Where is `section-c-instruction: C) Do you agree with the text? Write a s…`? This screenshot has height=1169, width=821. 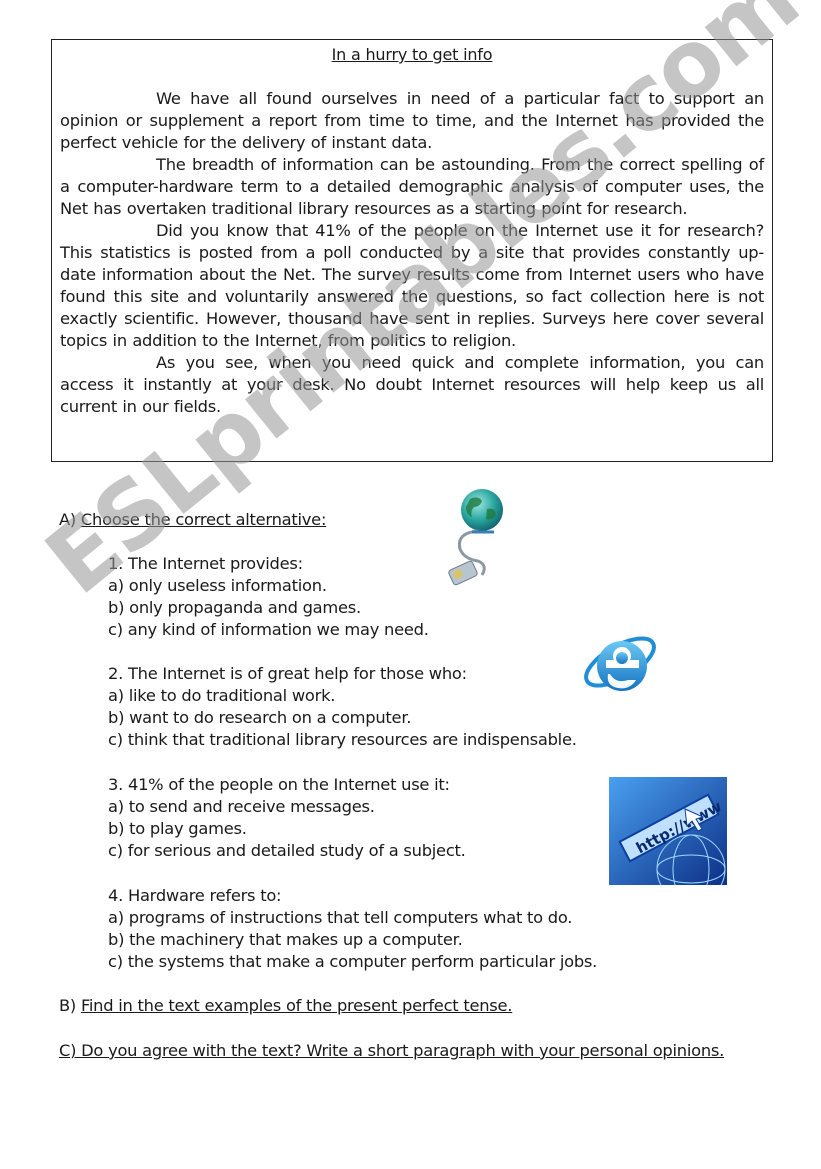
section-c-instruction: C) Do you agree with the text? Write a s… is located at coordinates (392, 1050).